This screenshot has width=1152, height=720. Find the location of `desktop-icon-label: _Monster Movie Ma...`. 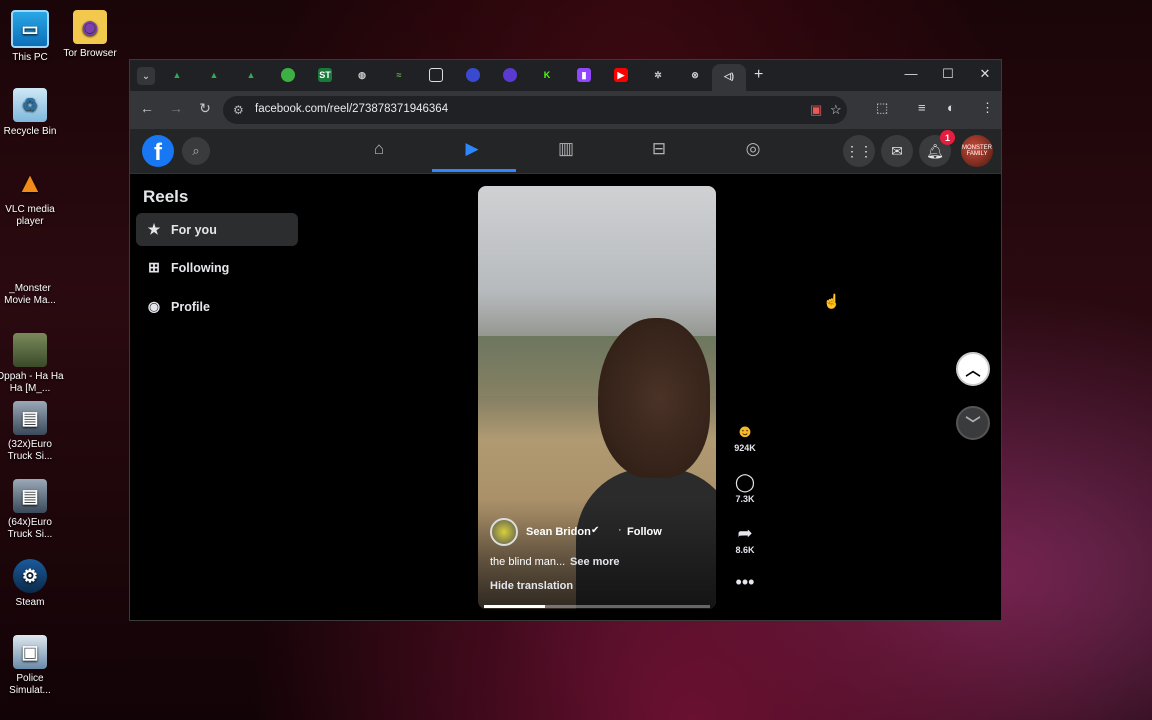

desktop-icon-label: _Monster Movie Ma... is located at coordinates (30, 294).